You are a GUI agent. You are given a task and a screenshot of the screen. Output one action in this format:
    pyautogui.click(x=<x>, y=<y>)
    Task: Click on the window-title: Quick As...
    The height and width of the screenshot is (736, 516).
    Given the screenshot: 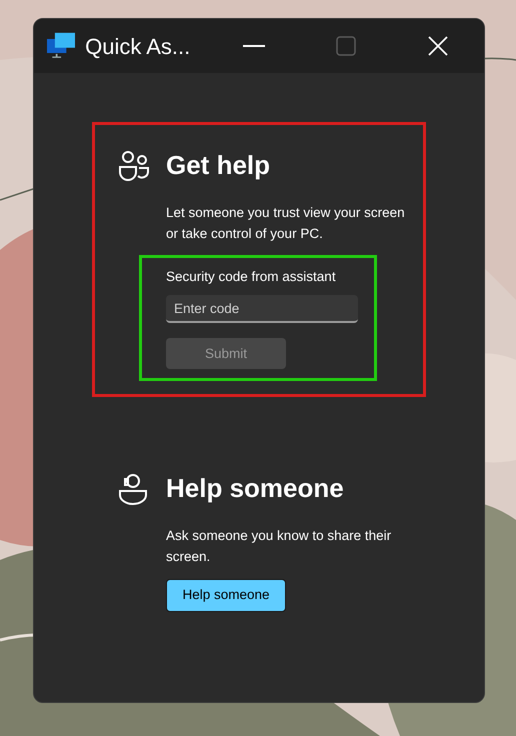 What is the action you would take?
    pyautogui.click(x=138, y=46)
    